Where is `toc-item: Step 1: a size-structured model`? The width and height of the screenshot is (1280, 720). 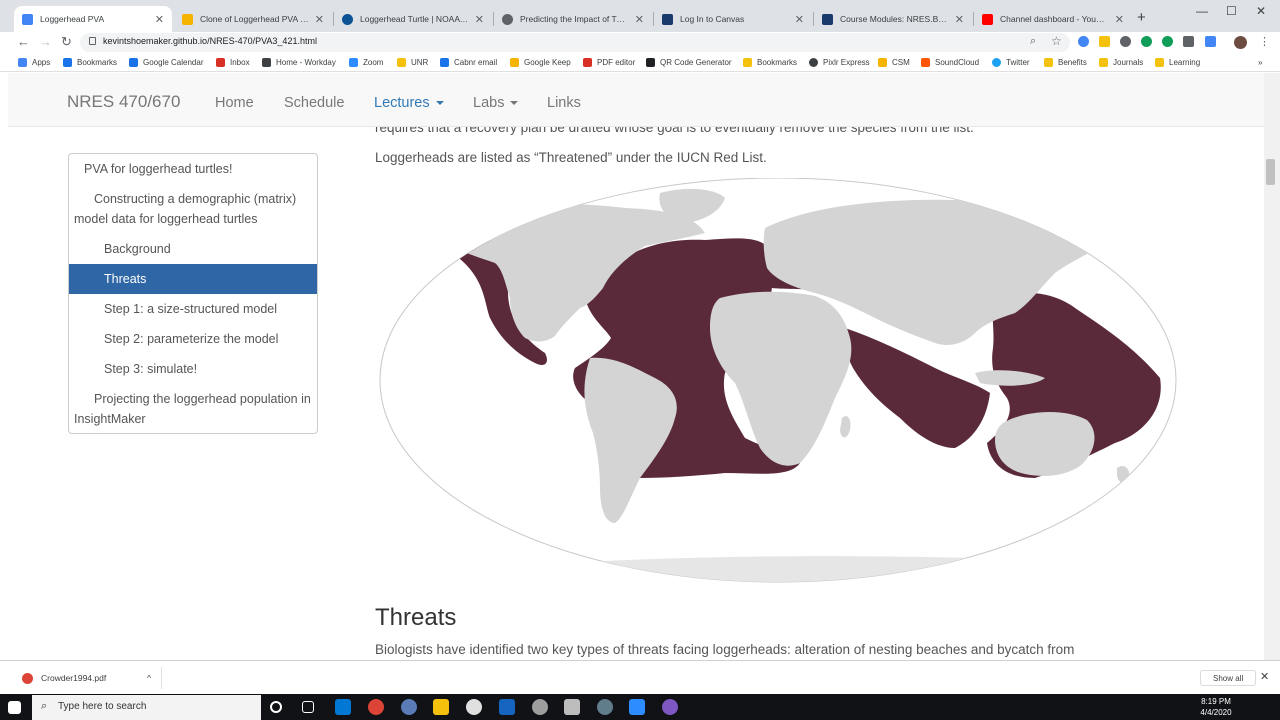 toc-item: Step 1: a size-structured model is located at coordinates (193, 309).